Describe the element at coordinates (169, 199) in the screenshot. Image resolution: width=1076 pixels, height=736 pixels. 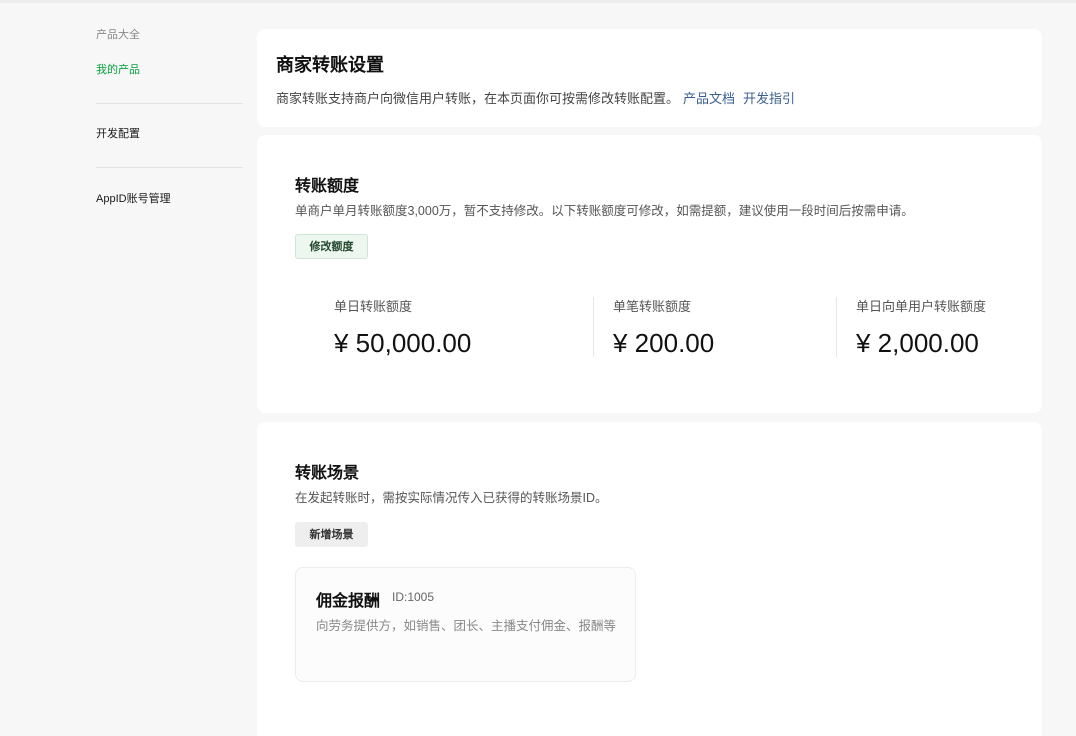
I see `sidebar-item-appid: AppID账号管理` at that location.